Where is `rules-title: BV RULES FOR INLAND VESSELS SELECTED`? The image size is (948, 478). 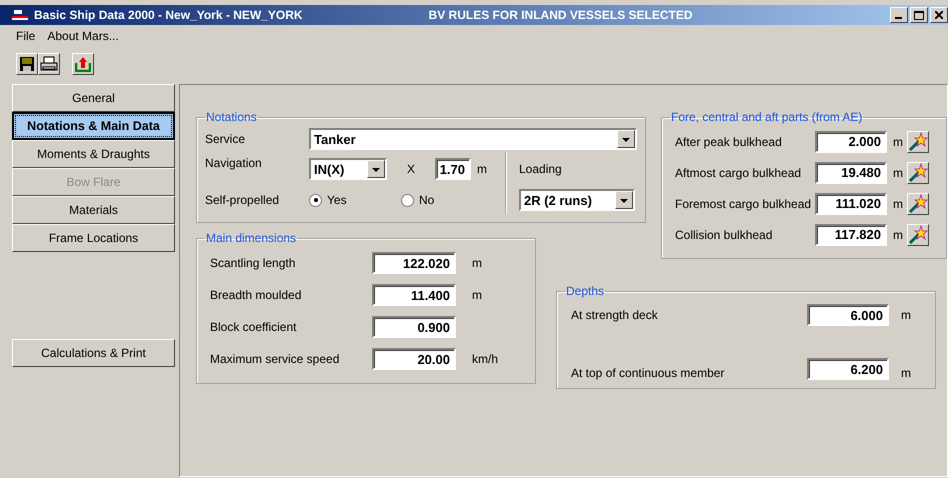 rules-title: BV RULES FOR INLAND VESSELS SELECTED is located at coordinates (560, 15).